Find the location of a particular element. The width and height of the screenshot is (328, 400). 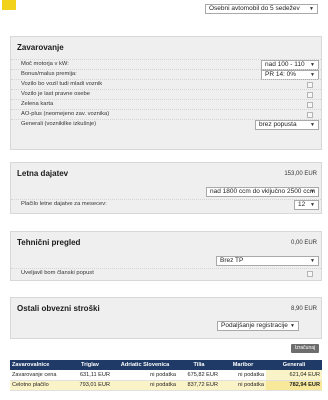

registration-row: Podaljšanje registracije ▼ is located at coordinates (166, 327).